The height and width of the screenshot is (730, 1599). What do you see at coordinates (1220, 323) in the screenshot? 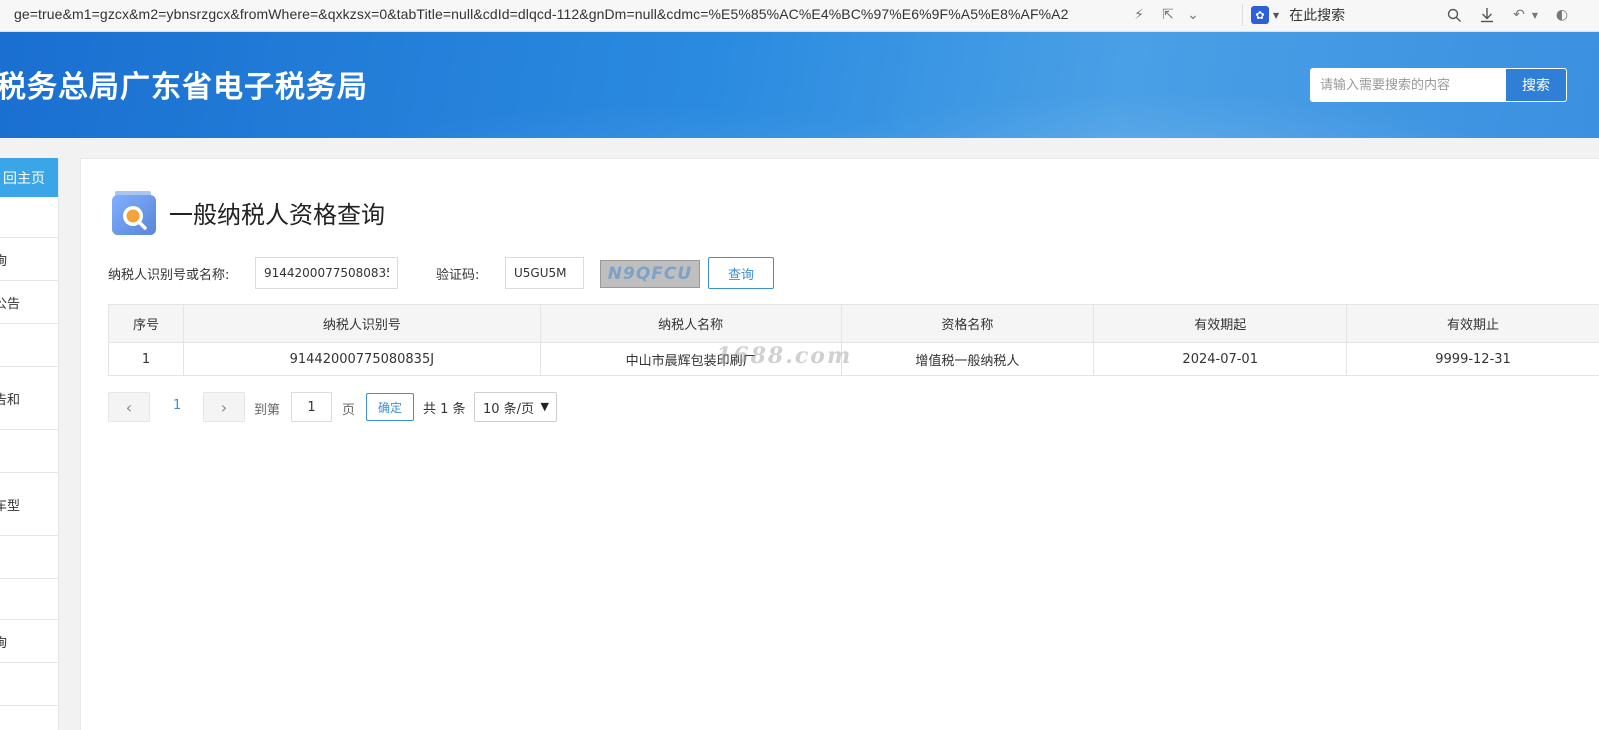
I see `column-header: 有效期起` at bounding box center [1220, 323].